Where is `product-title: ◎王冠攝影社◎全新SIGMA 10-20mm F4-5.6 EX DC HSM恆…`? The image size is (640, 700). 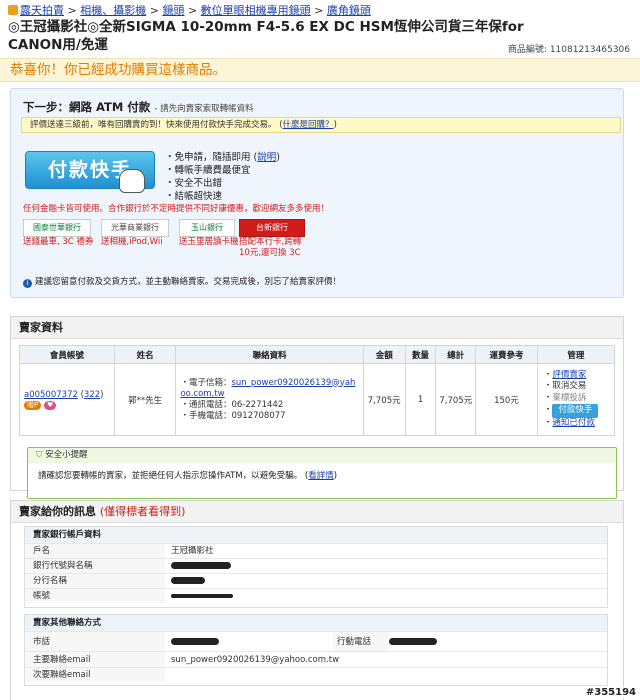
product-title: ◎王冠攝影社◎全新SIGMA 10-20mm F4-5.6 EX DC HSM恆… is located at coordinates (266, 36).